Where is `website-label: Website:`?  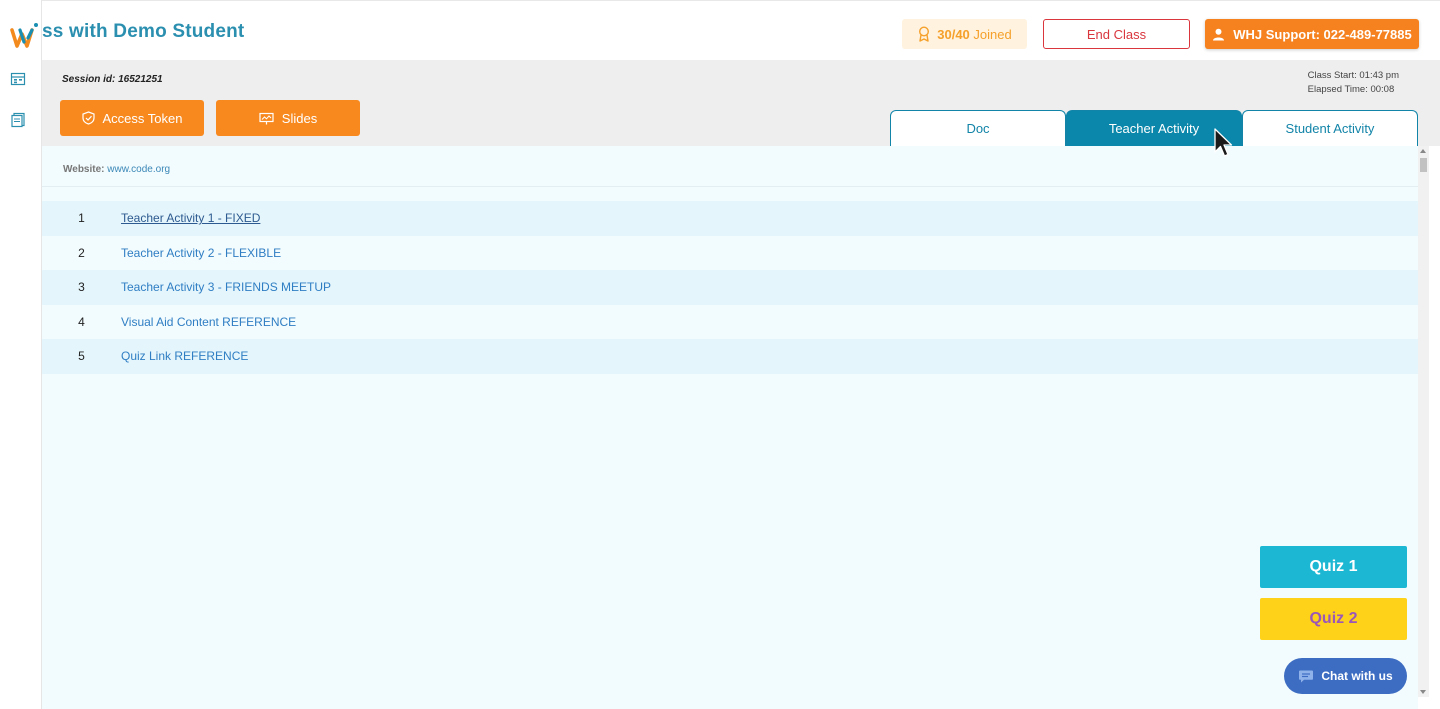 website-label: Website: is located at coordinates (84, 169).